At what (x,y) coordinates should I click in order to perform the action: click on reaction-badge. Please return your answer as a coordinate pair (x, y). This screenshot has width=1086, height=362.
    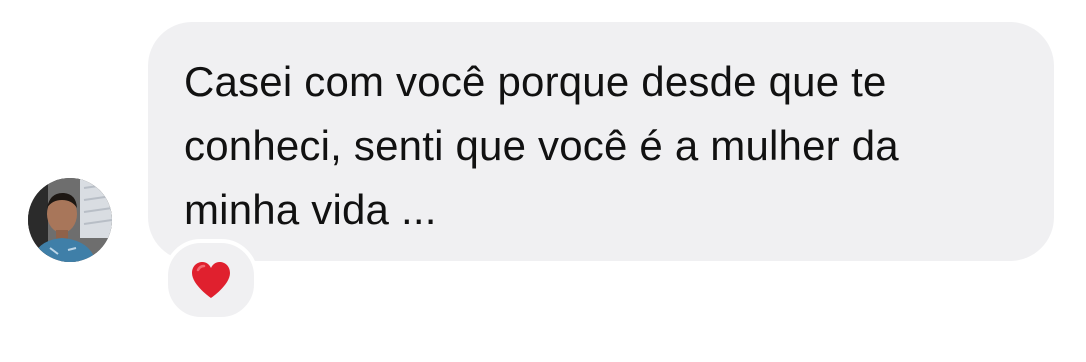
    Looking at the image, I should click on (211, 280).